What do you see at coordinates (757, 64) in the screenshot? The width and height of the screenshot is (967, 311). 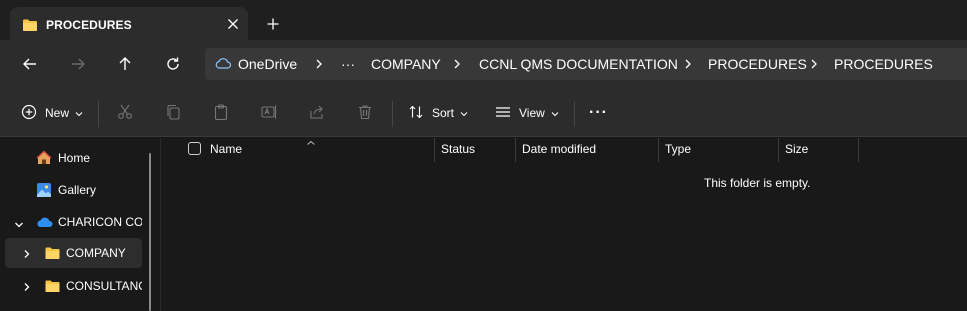 I see `breadcrumb-procedures: PROCEDURES` at bounding box center [757, 64].